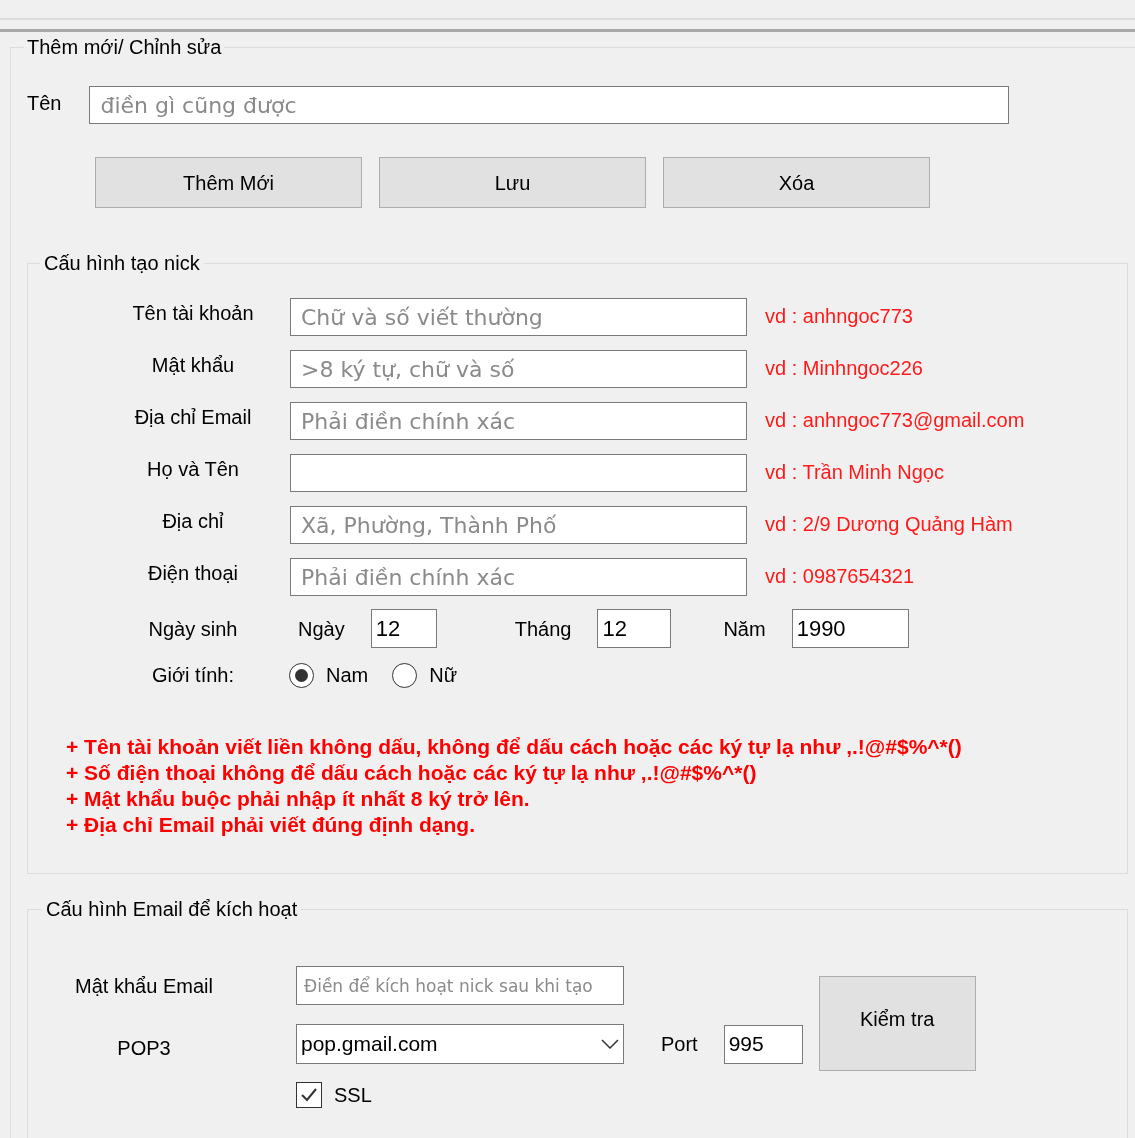 This screenshot has width=1135, height=1138. What do you see at coordinates (850, 628) in the screenshot?
I see `date-input: 1990` at bounding box center [850, 628].